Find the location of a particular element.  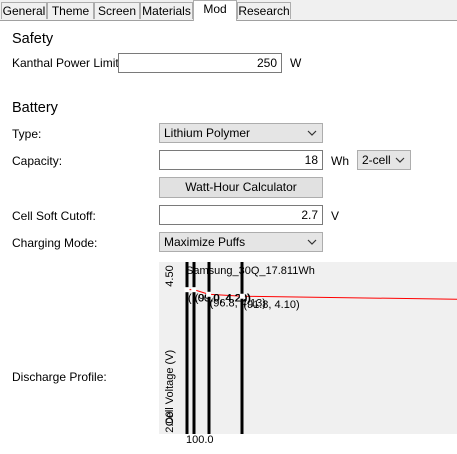

battery-heading: Battery is located at coordinates (35, 108).